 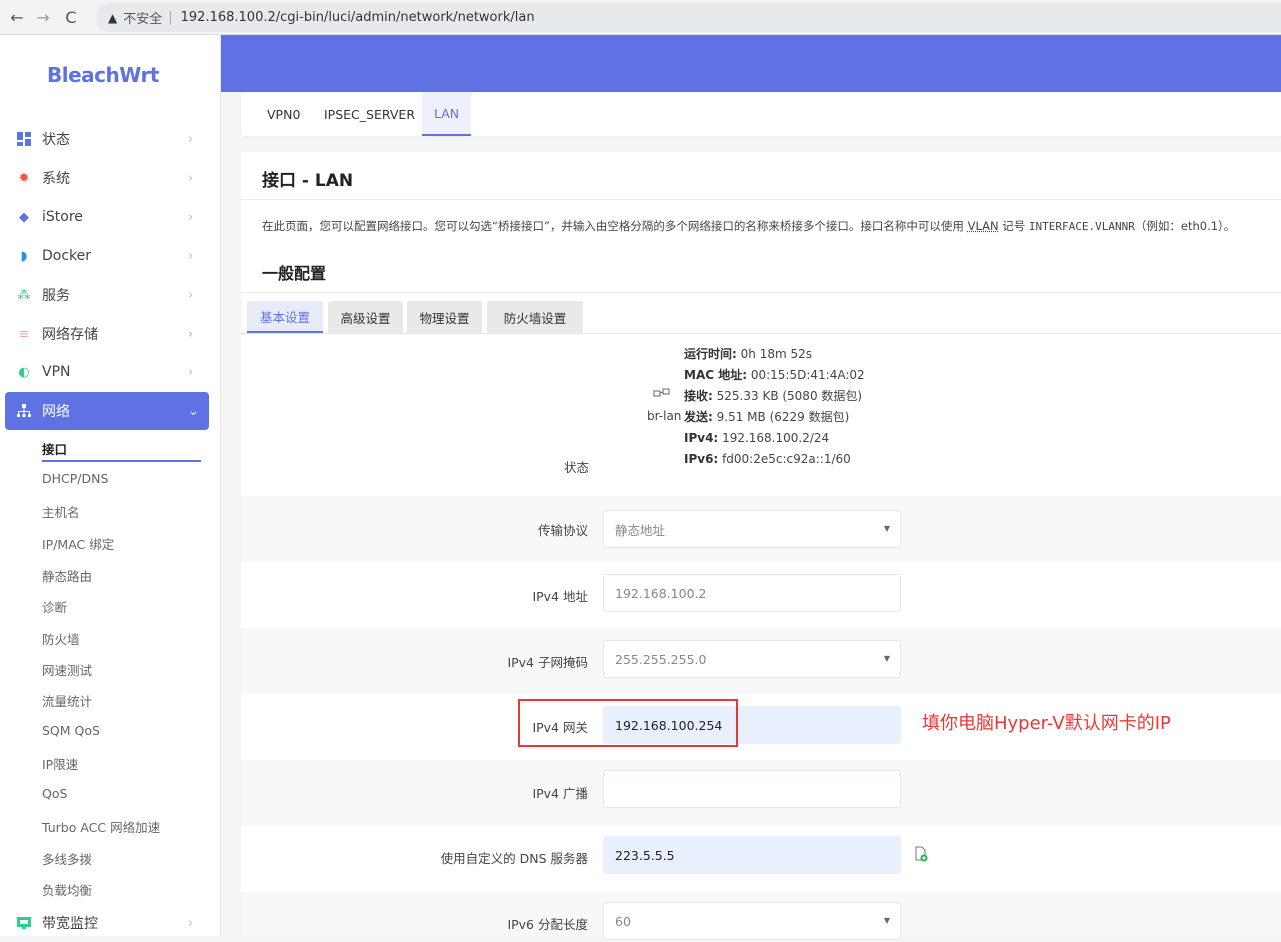 What do you see at coordinates (560, 793) in the screenshot?
I see `broadcast-label: IPv4 广播` at bounding box center [560, 793].